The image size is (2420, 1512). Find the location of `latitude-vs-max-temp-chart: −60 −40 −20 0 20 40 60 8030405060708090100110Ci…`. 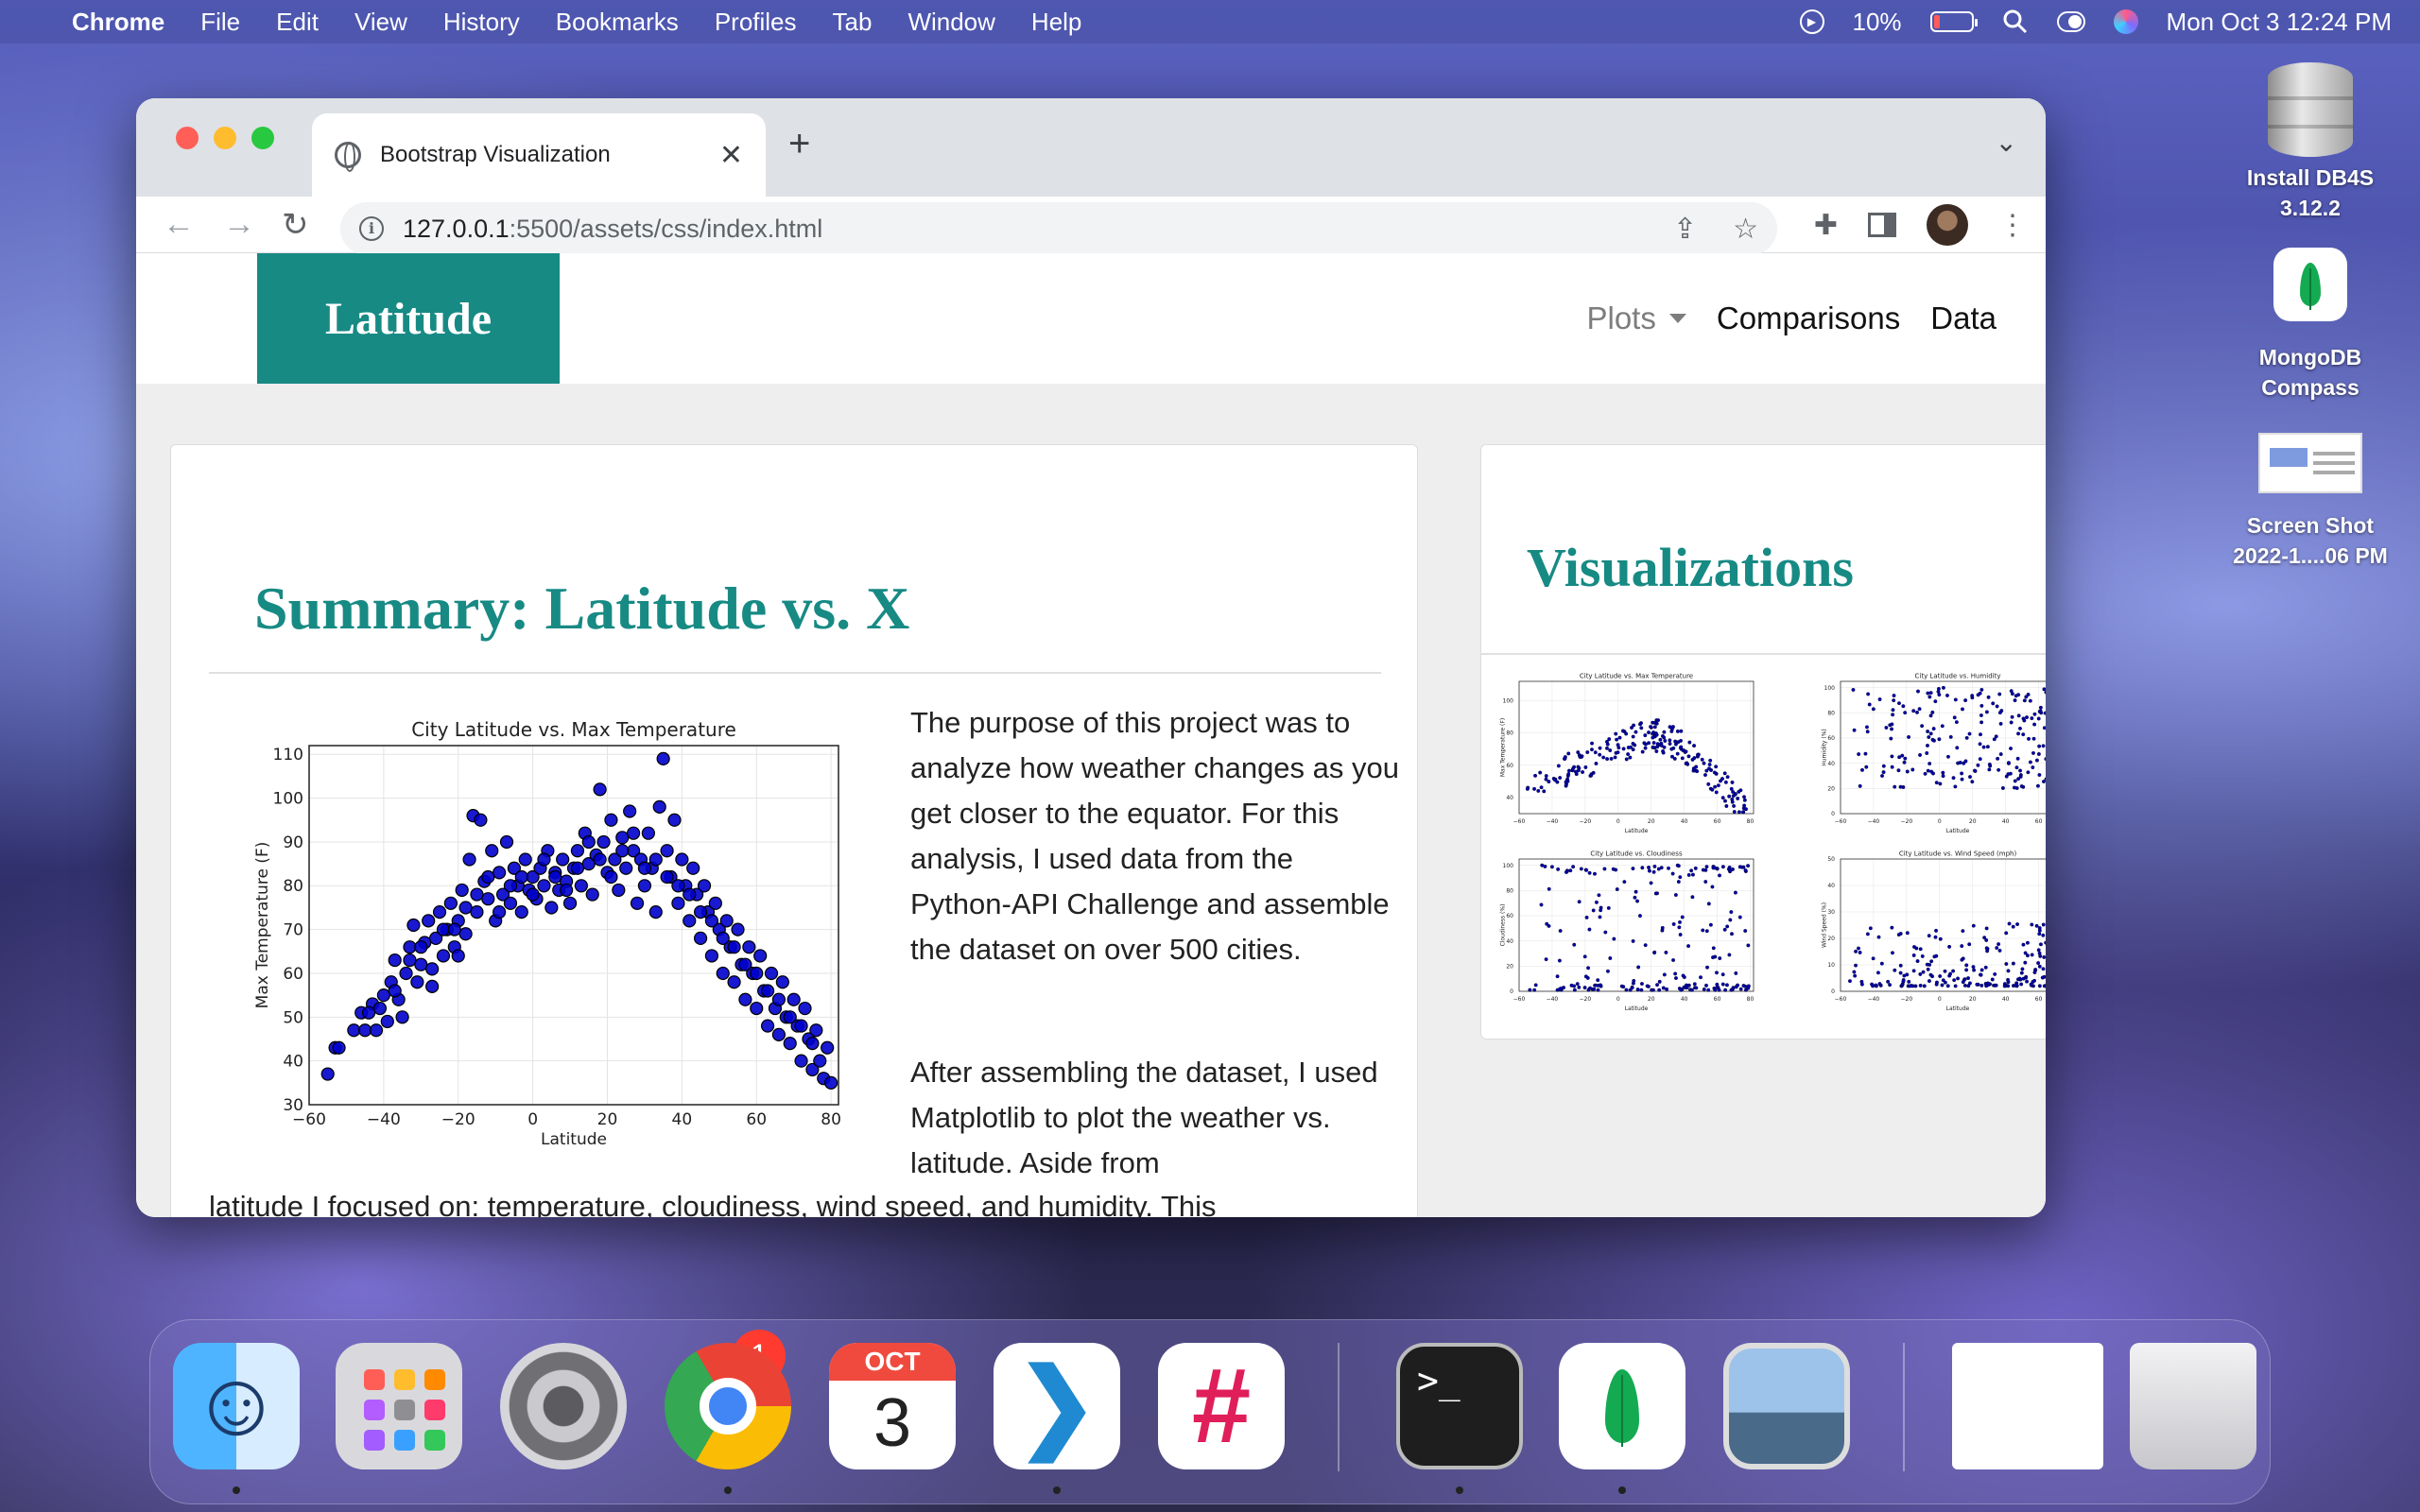

latitude-vs-max-temp-chart: −60 −40 −20 0 20 40 60 8030405060708090100110Ci… is located at coordinates (539, 939).